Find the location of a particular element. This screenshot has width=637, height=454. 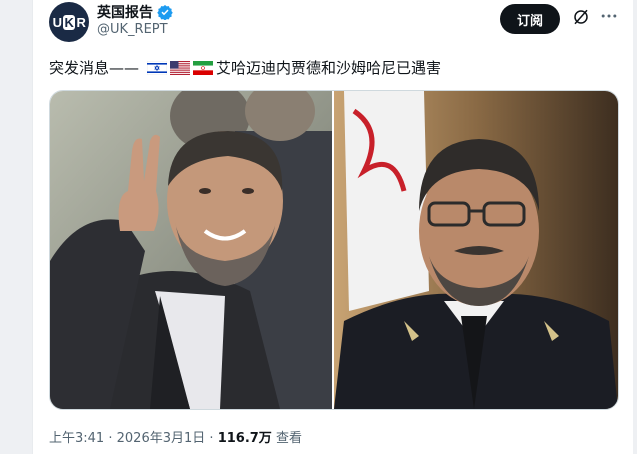

view-label: 查看 is located at coordinates (288, 438).